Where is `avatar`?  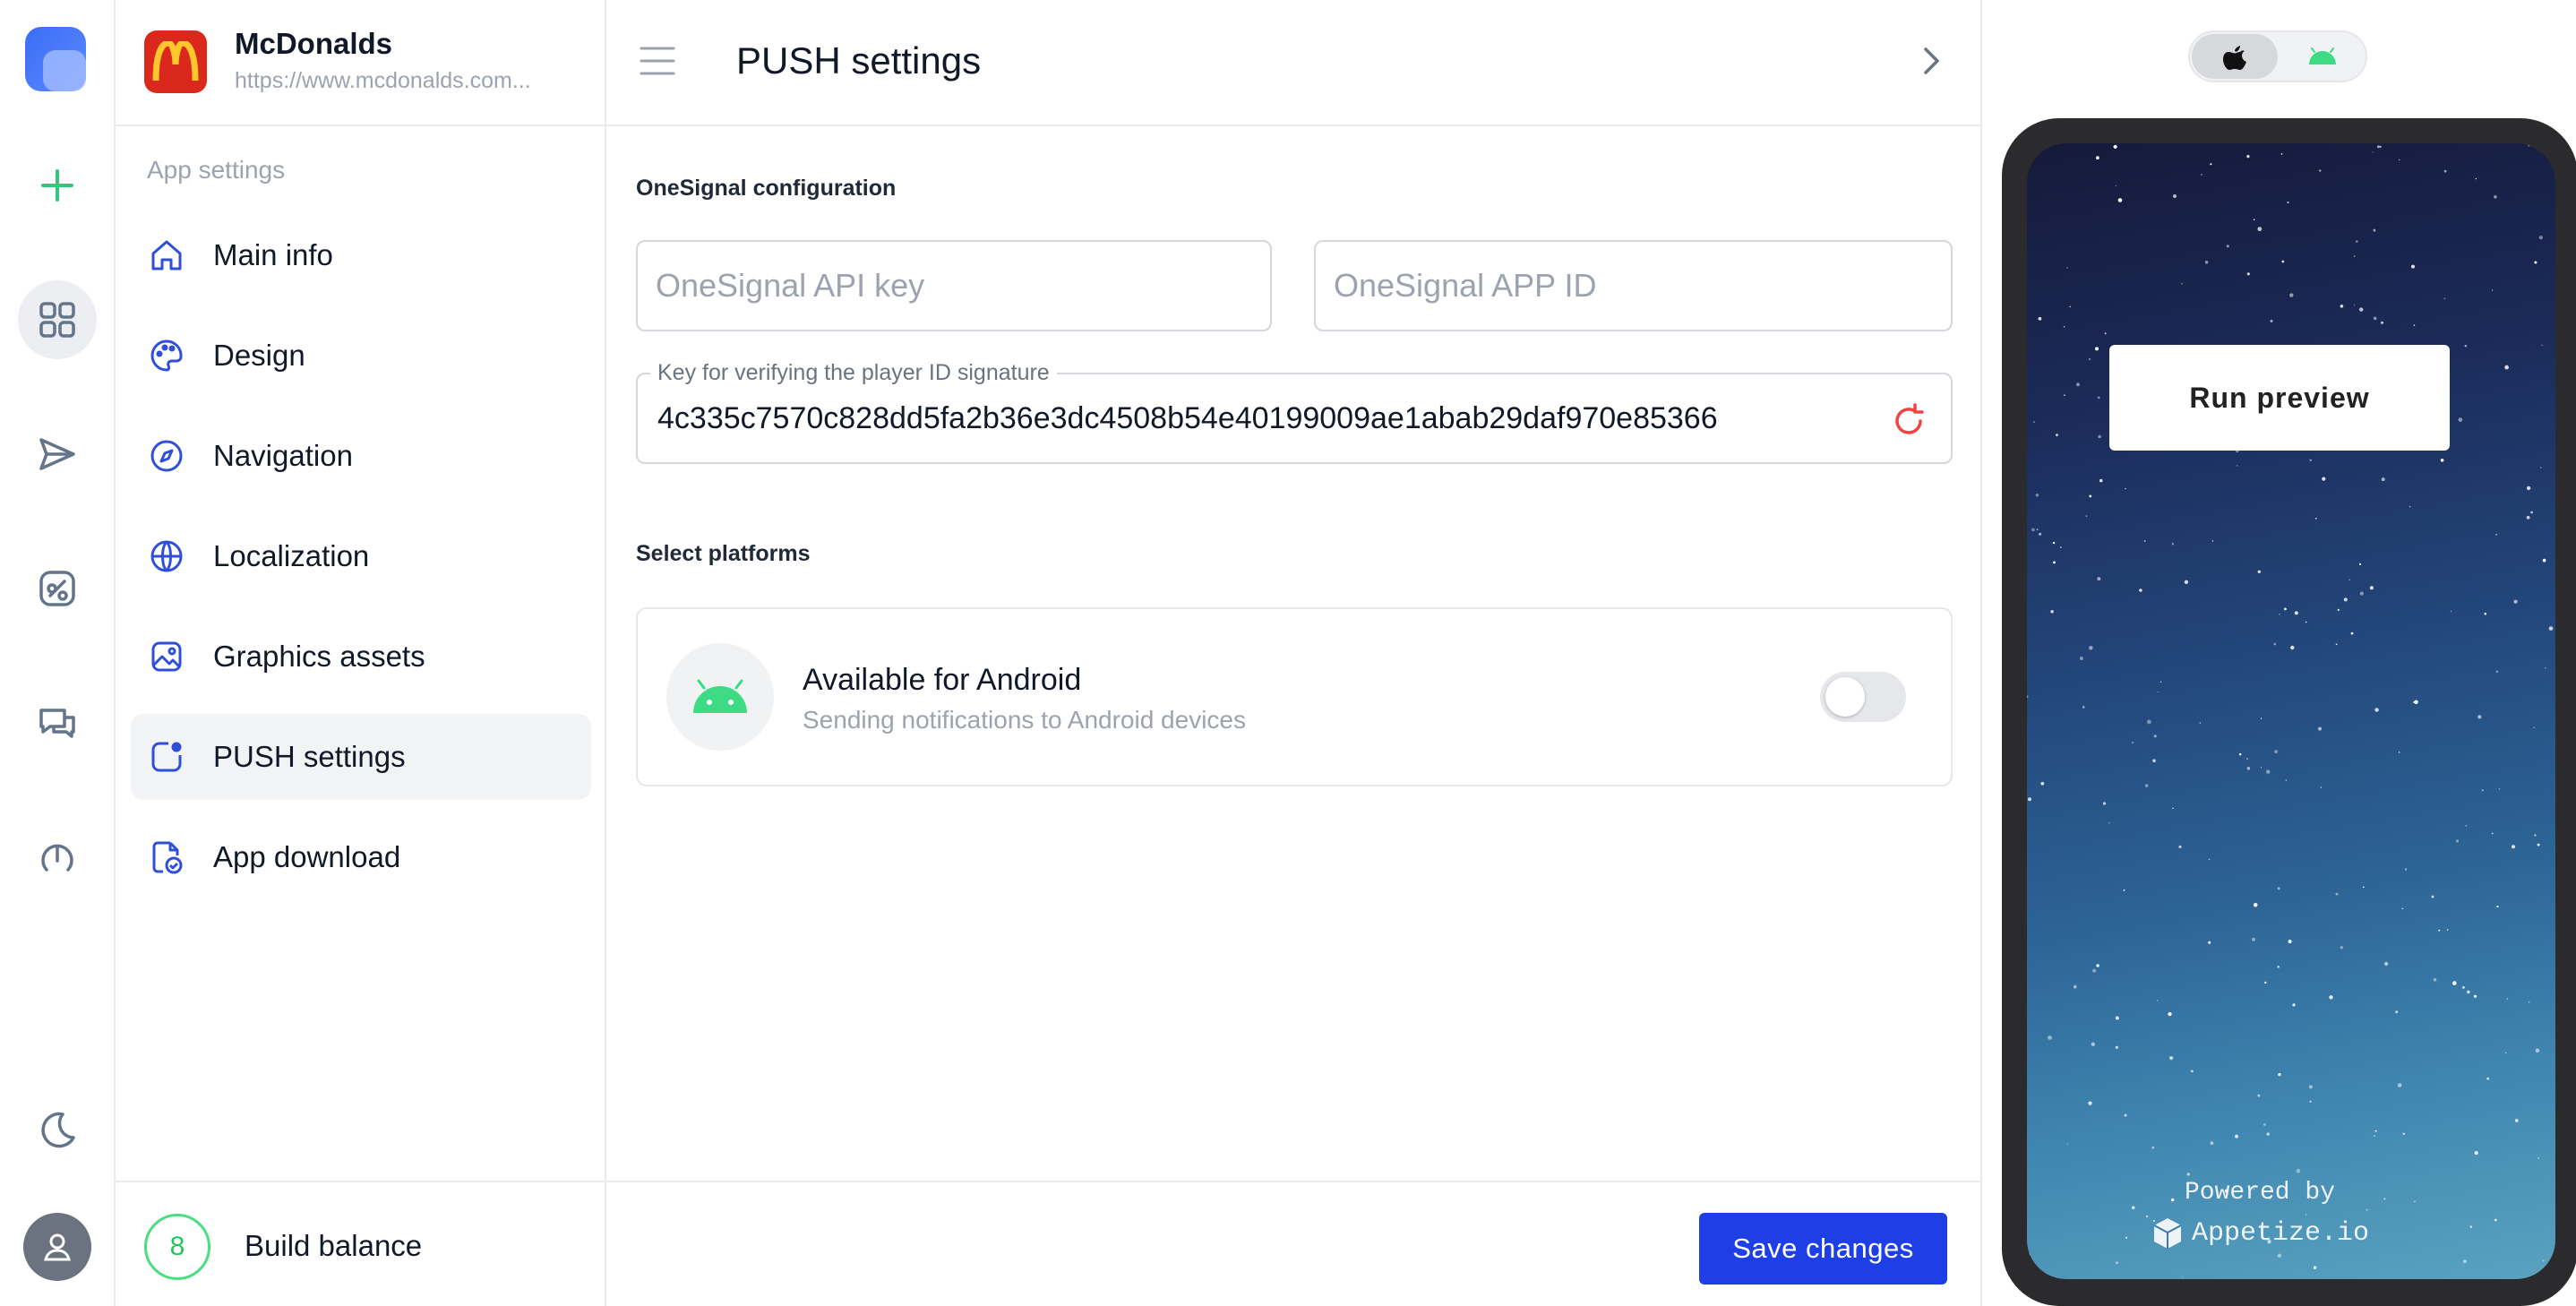
avatar is located at coordinates (57, 1247).